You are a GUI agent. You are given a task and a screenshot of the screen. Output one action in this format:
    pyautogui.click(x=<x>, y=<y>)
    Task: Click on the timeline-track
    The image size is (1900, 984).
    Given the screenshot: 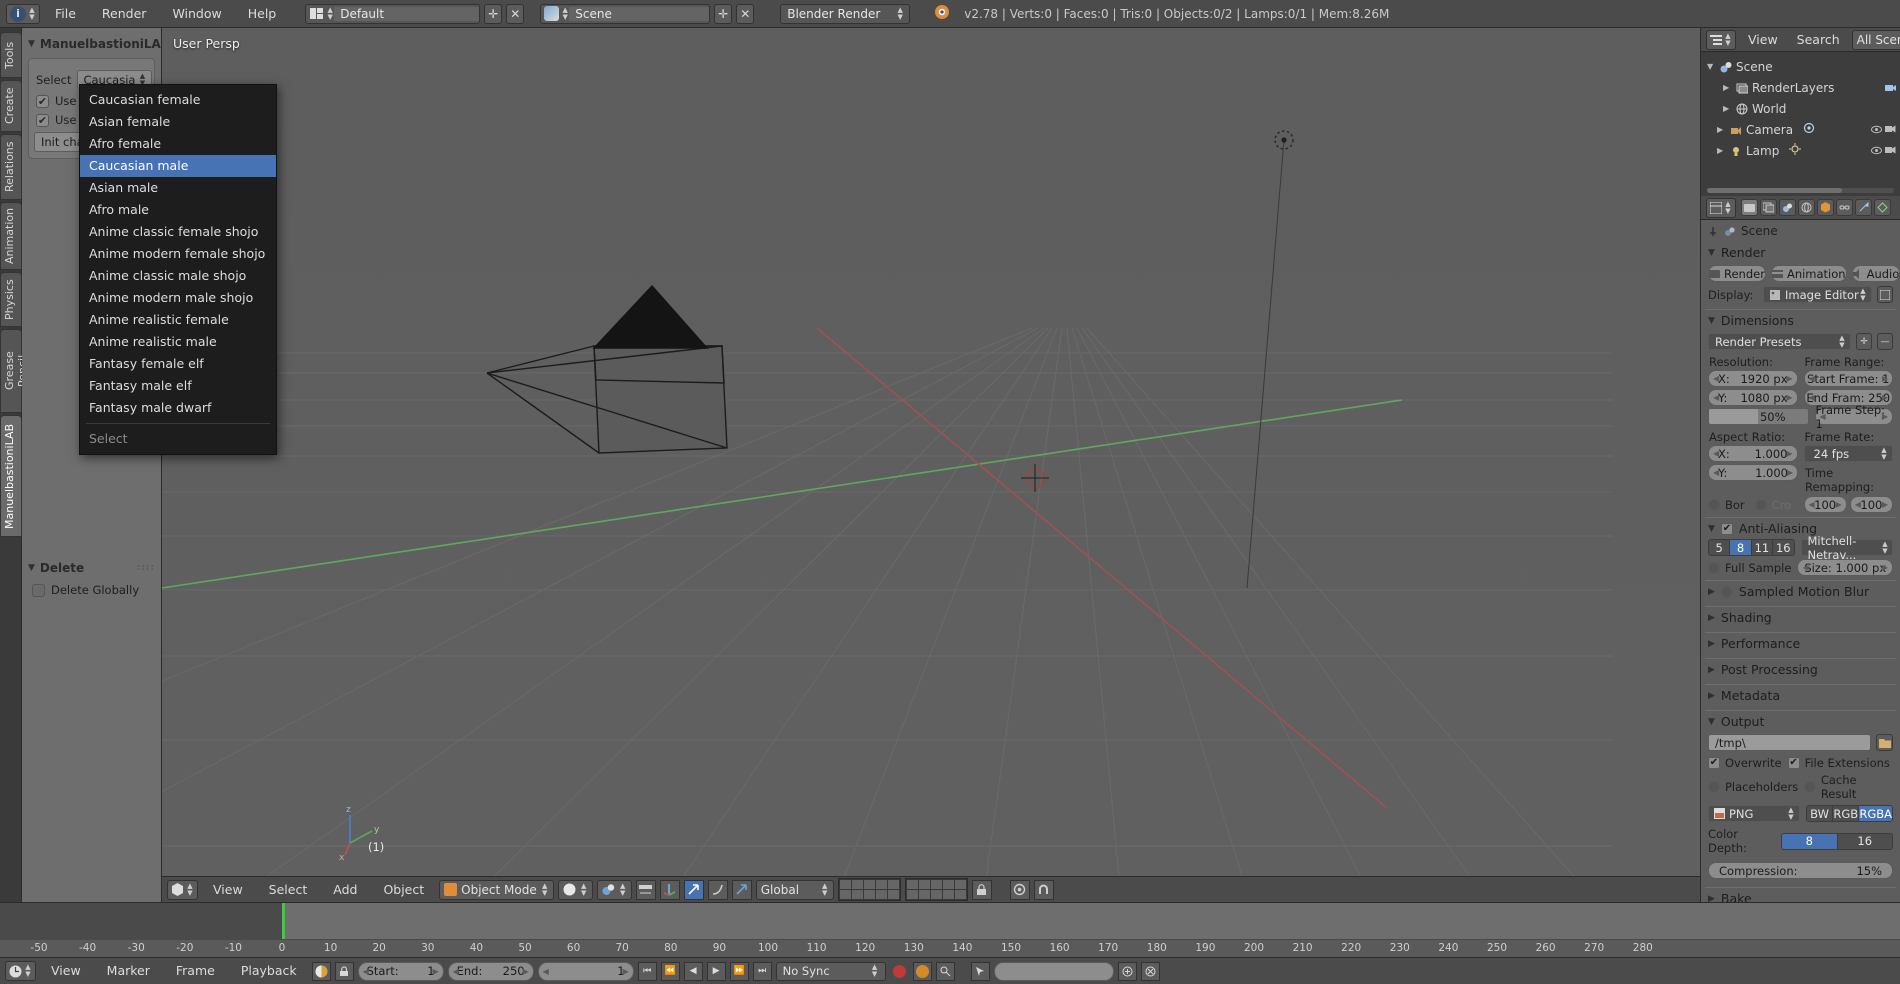 What is the action you would take?
    pyautogui.click(x=950, y=921)
    